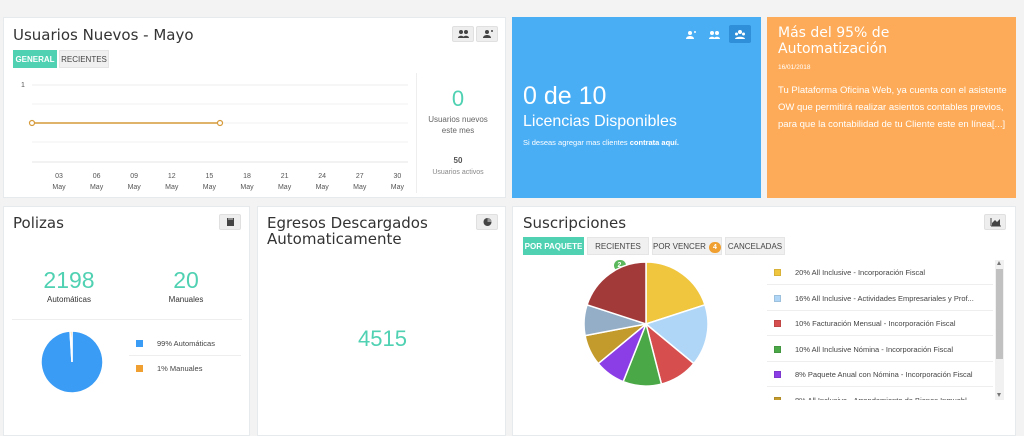 The width and height of the screenshot is (1024, 436). I want to click on scroll-up-arrow, so click(999, 263).